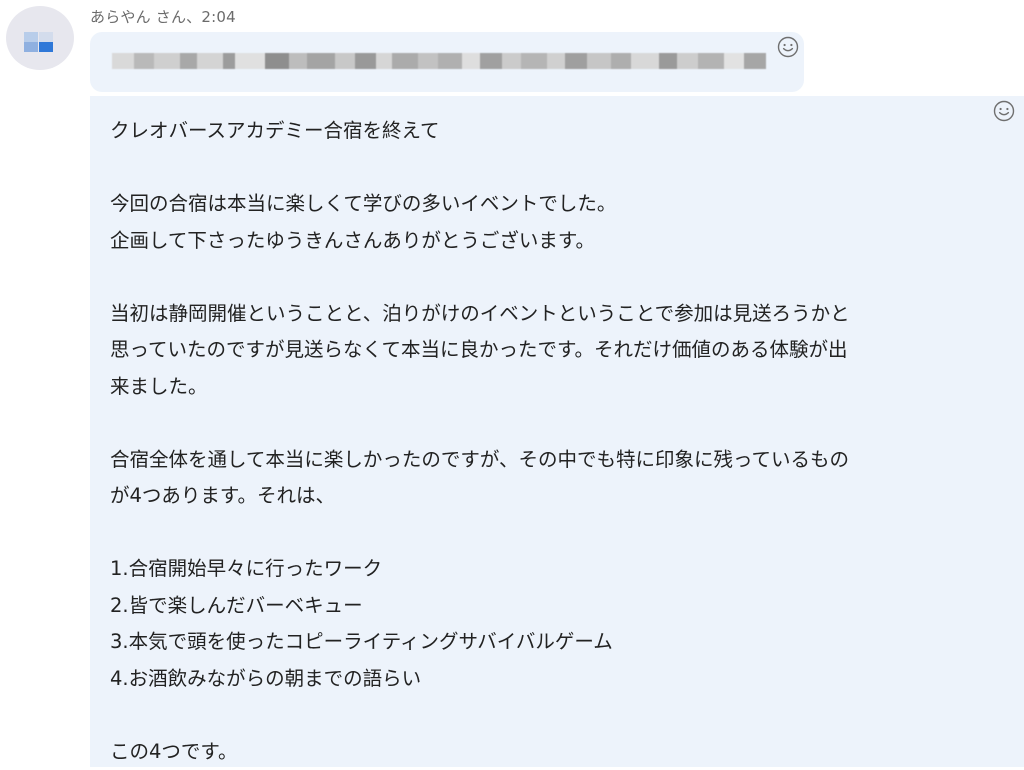 The image size is (1024, 770). I want to click on message-line: 3.本気で頭を使ったコピーライティングサバイバルゲーム, so click(550, 642).